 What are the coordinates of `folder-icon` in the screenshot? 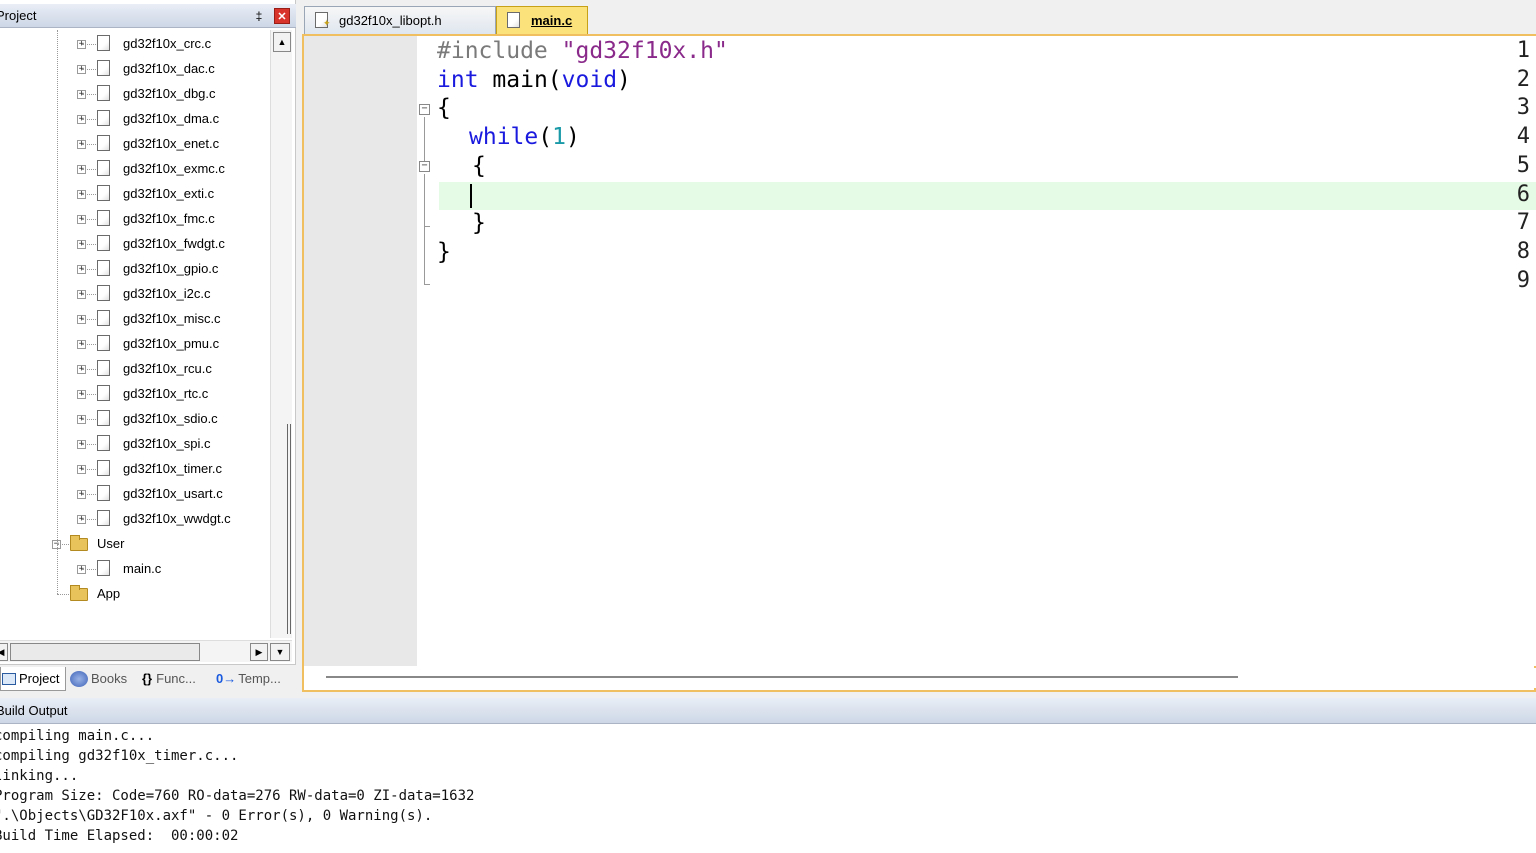 It's located at (79, 543).